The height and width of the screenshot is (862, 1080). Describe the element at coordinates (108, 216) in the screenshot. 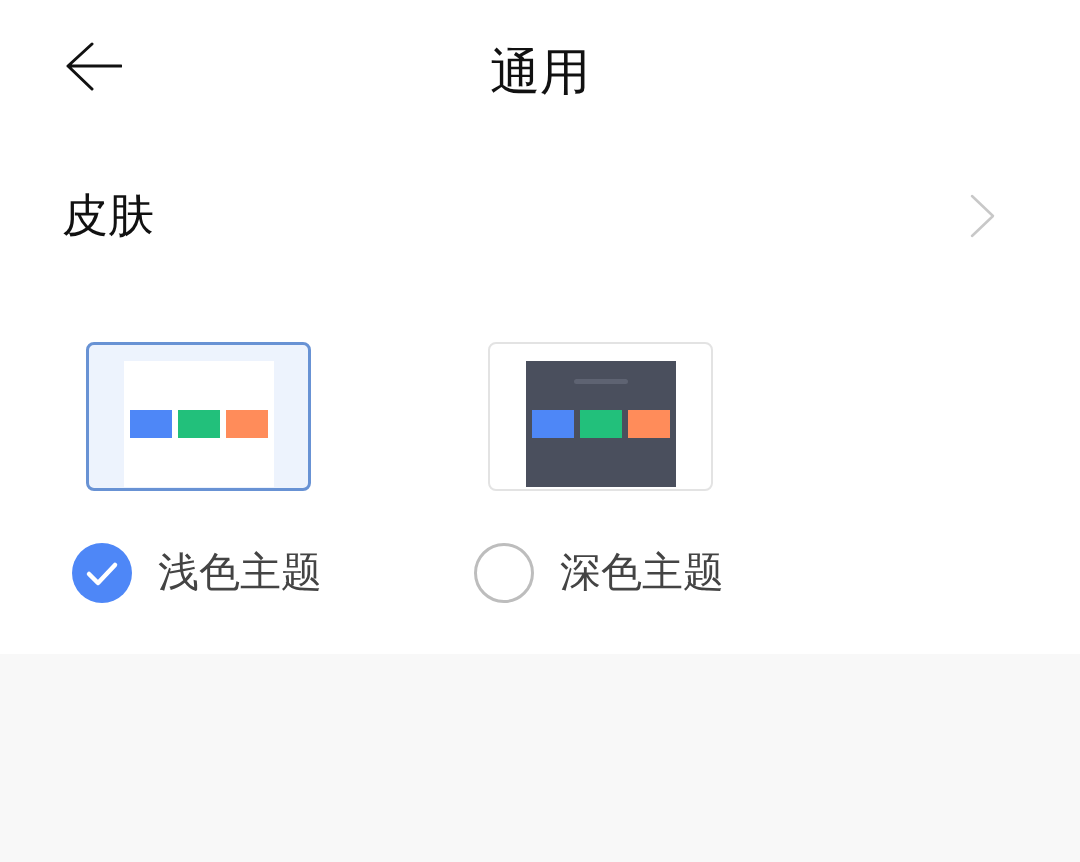

I see `skin-label: 皮肤` at that location.